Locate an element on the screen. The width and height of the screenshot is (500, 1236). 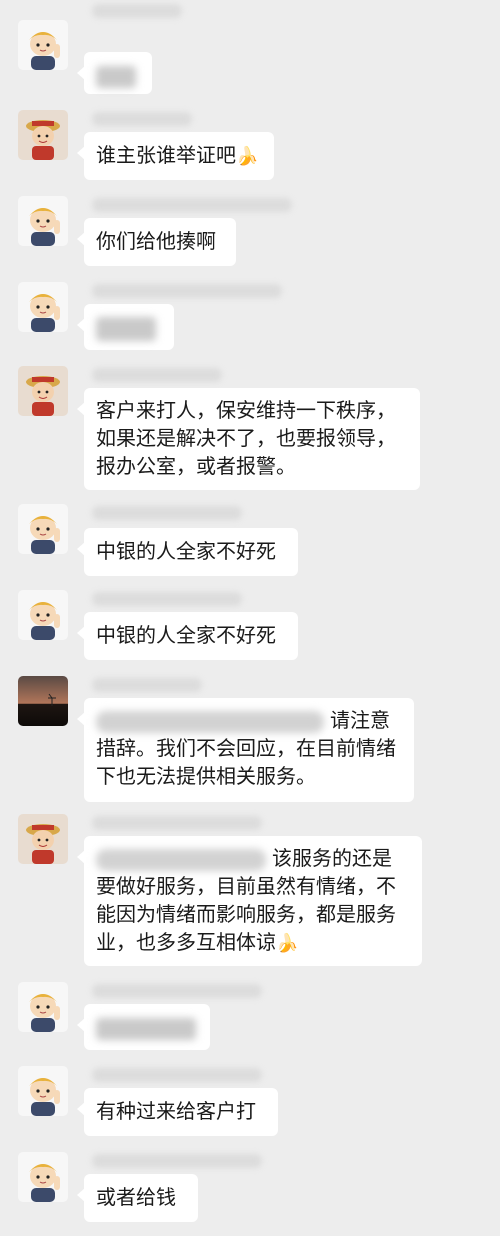
message-bubble: 或者给钱 is located at coordinates (137, 1198).